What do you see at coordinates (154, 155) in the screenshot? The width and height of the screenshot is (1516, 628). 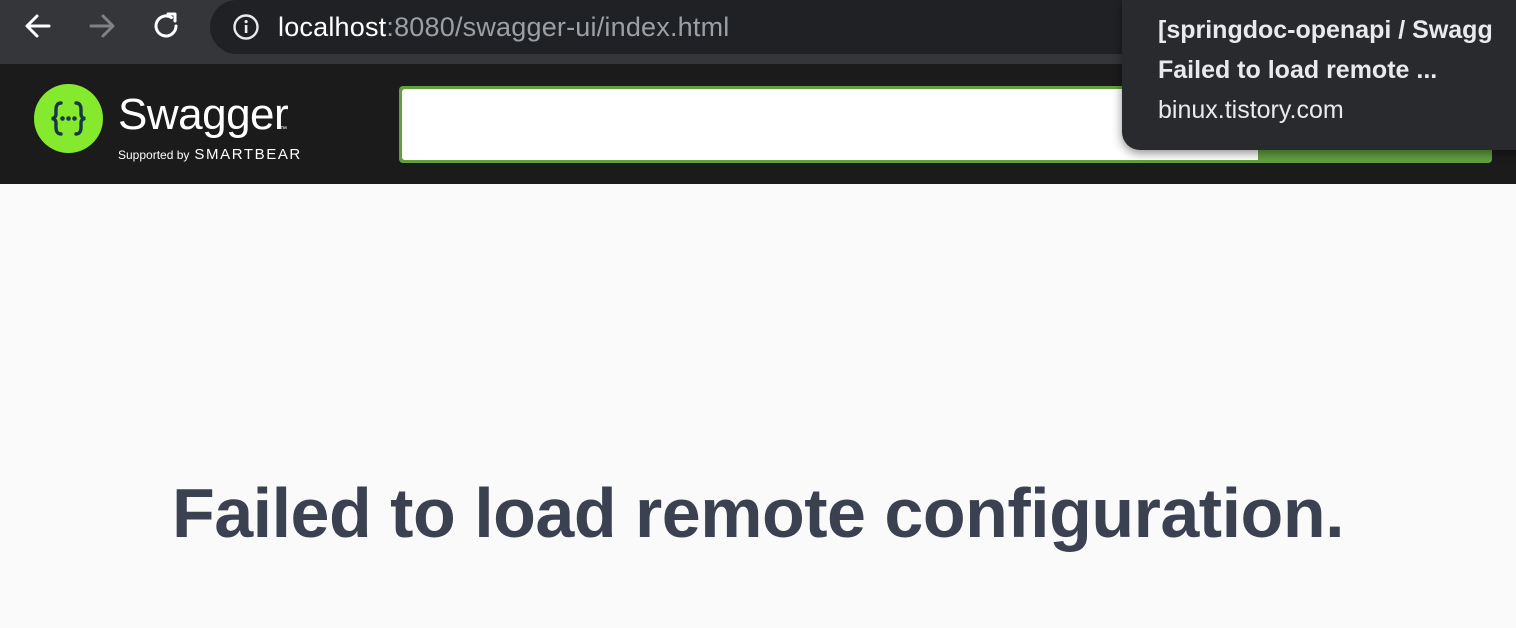 I see `supported-by-label: Supported by` at bounding box center [154, 155].